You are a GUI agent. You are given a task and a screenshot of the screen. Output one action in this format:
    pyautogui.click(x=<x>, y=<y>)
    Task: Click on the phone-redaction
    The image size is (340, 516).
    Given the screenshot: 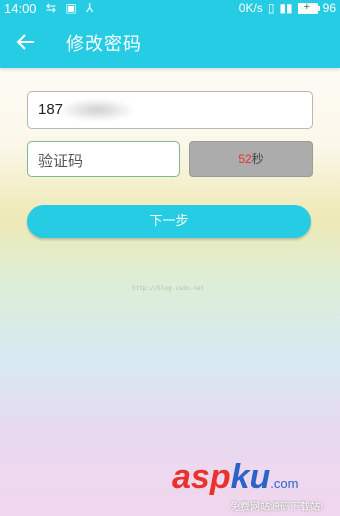 What is the action you would take?
    pyautogui.click(x=97, y=110)
    